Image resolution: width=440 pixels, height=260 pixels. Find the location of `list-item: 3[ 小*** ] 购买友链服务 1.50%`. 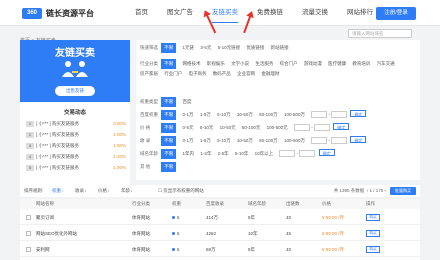

list-item: 3[ 小*** ] 购买友链服务 1.50% is located at coordinates (76, 146).